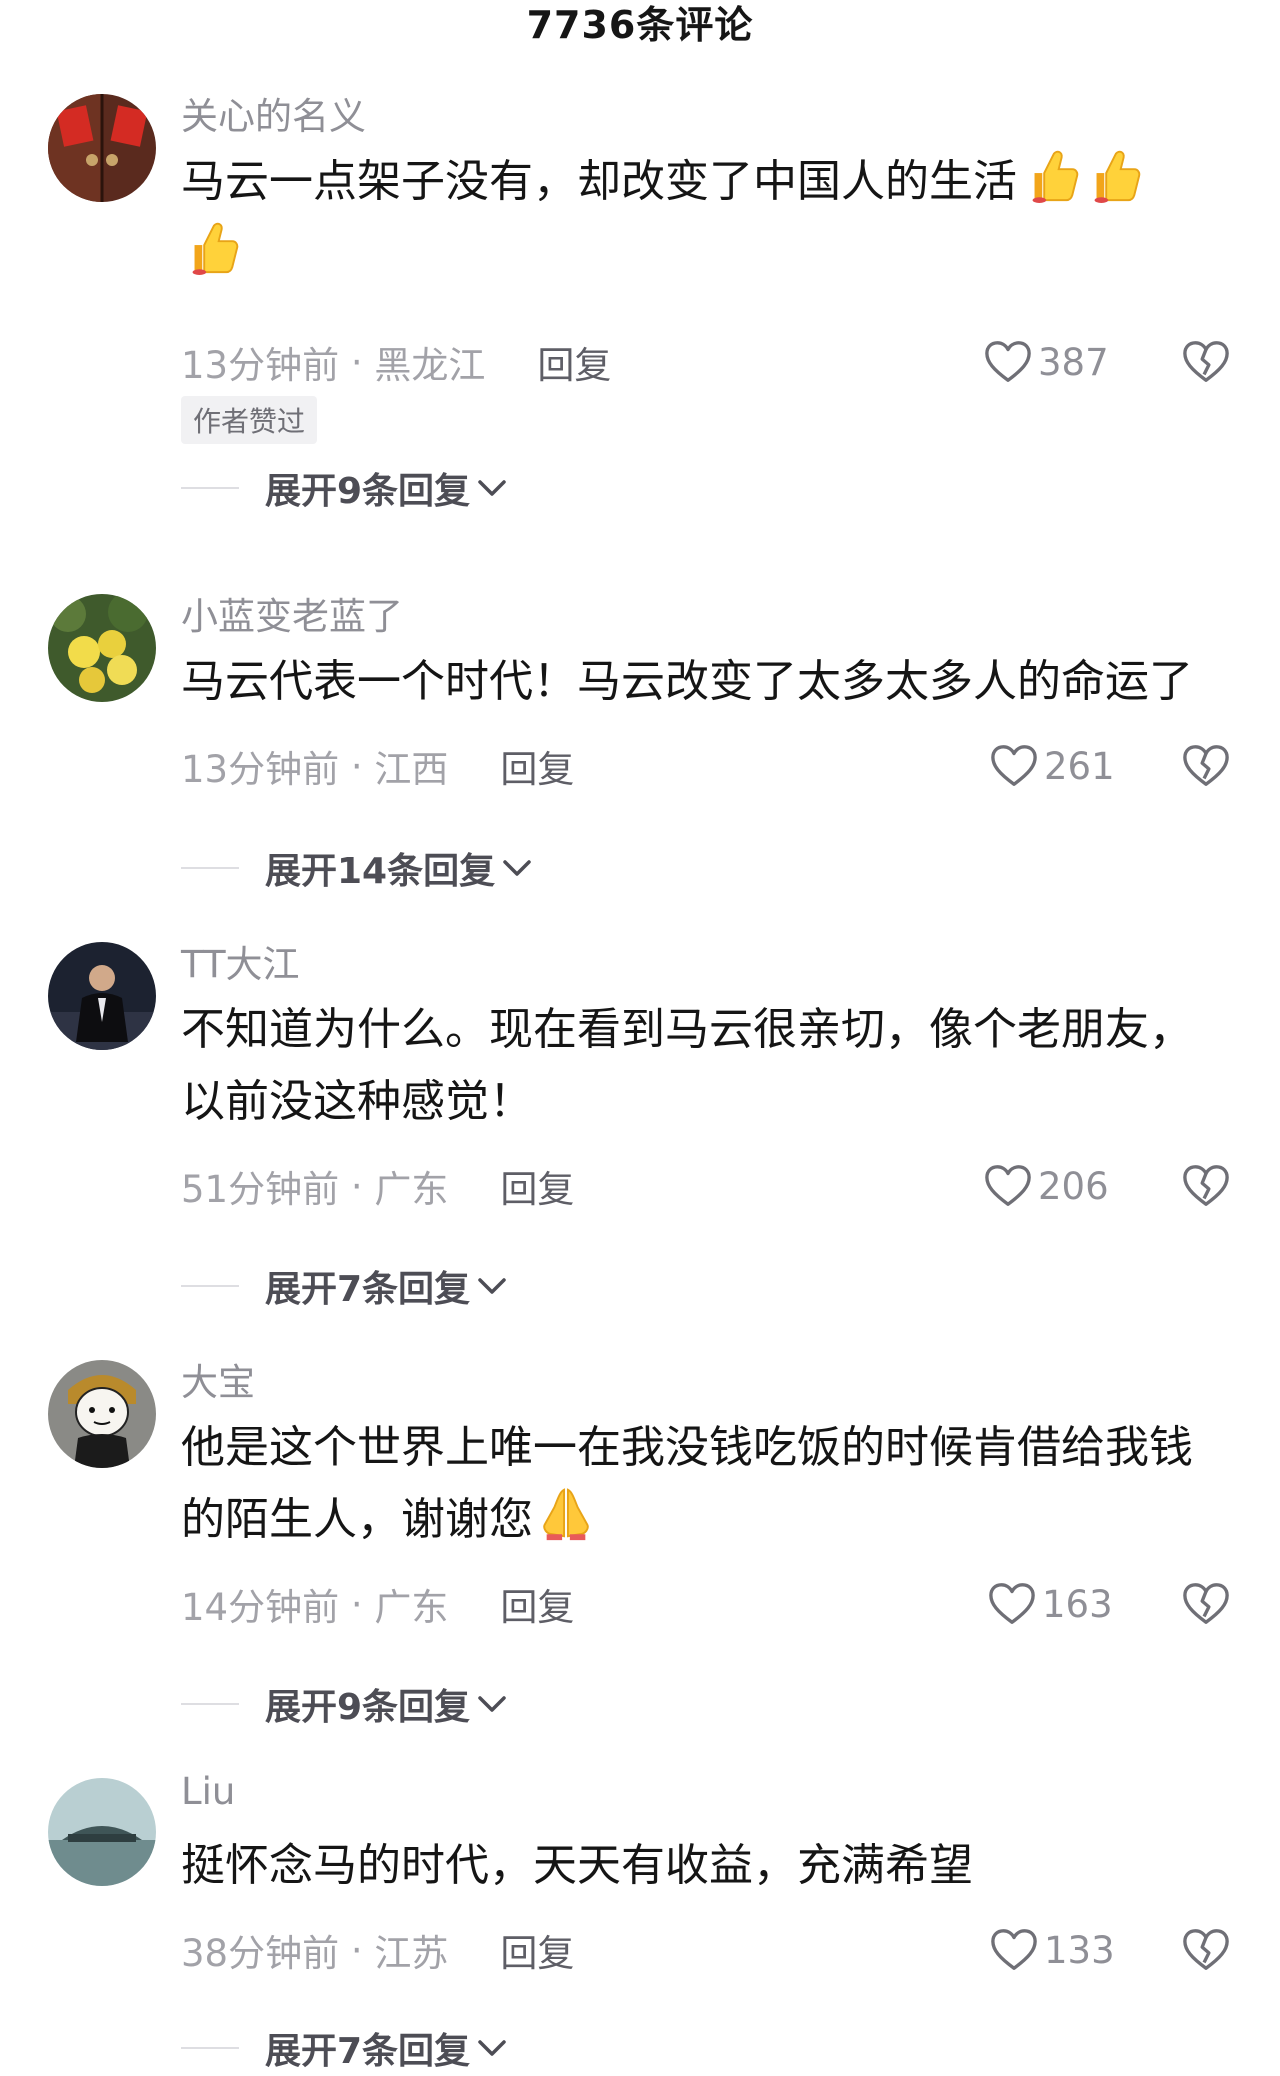 The image size is (1280, 2076). What do you see at coordinates (687, 1483) in the screenshot?
I see `comment-text-content: 他是这个世界上唯一在我没钱吃饭的时候肯借给我钱的陌生人，谢谢您` at bounding box center [687, 1483].